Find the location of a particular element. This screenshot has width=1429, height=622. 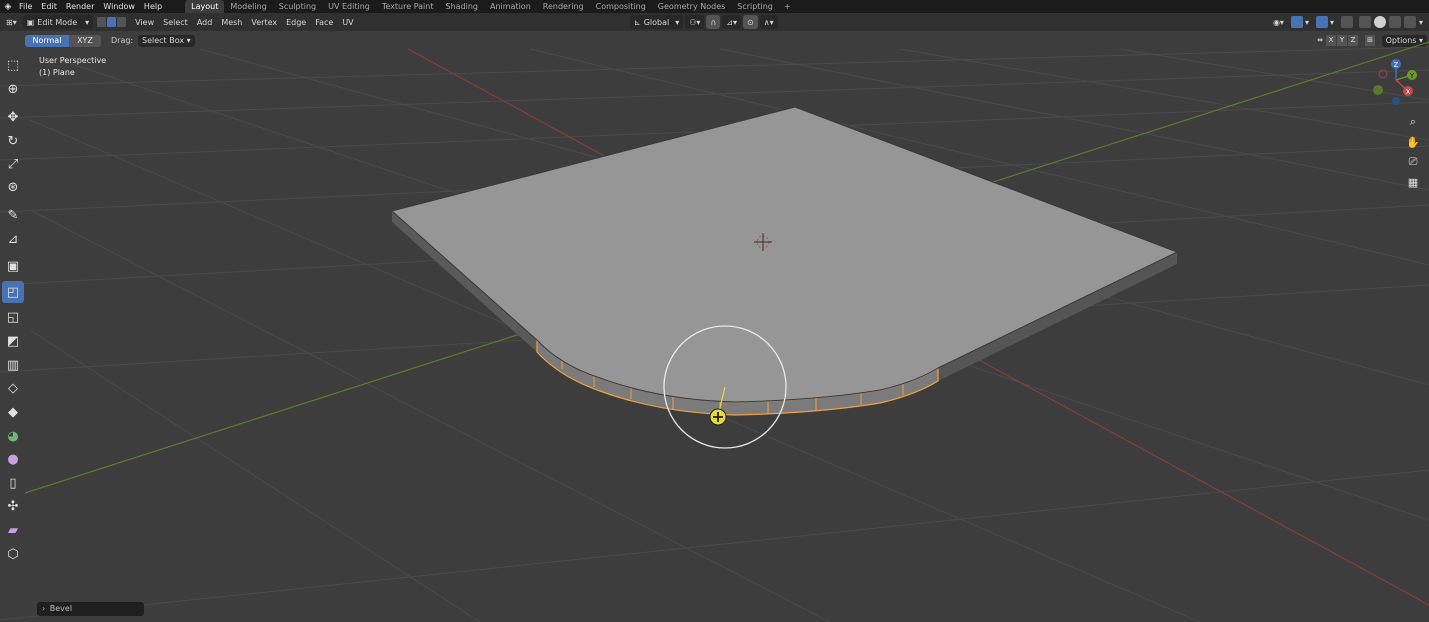

shading-material-button is located at coordinates (1394, 22).